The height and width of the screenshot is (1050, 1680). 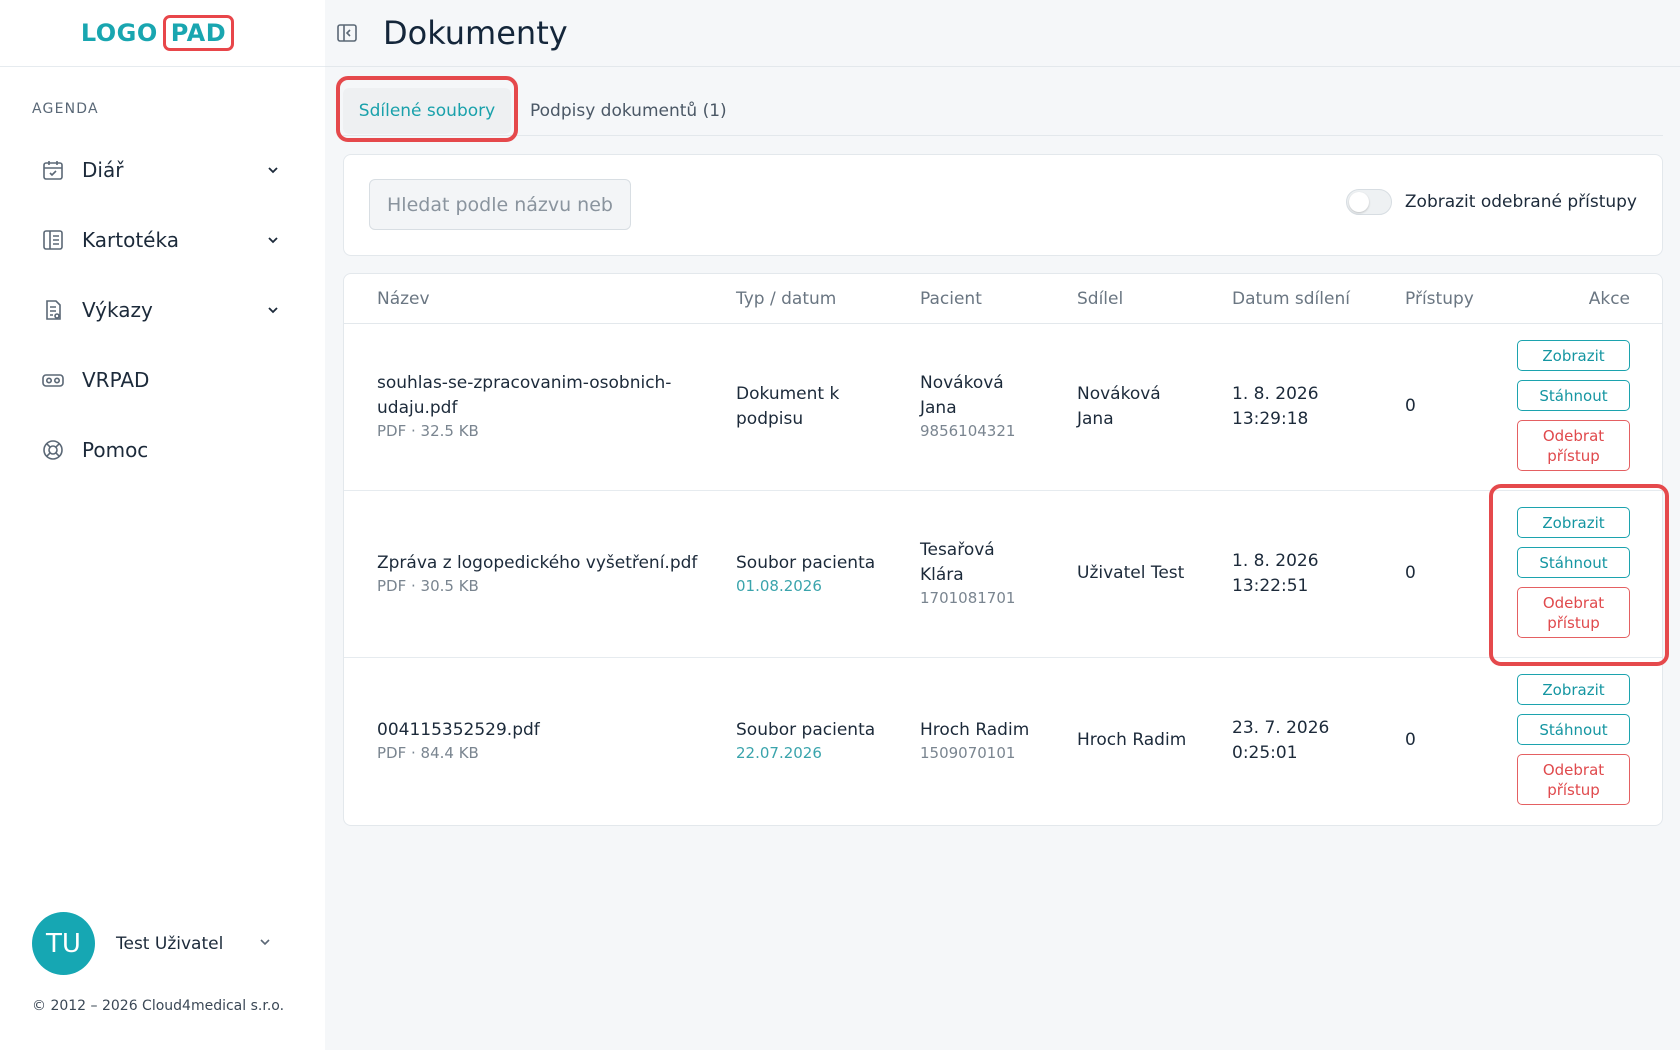 What do you see at coordinates (130, 240) in the screenshot?
I see `sidebar-item-label: Kartotéka` at bounding box center [130, 240].